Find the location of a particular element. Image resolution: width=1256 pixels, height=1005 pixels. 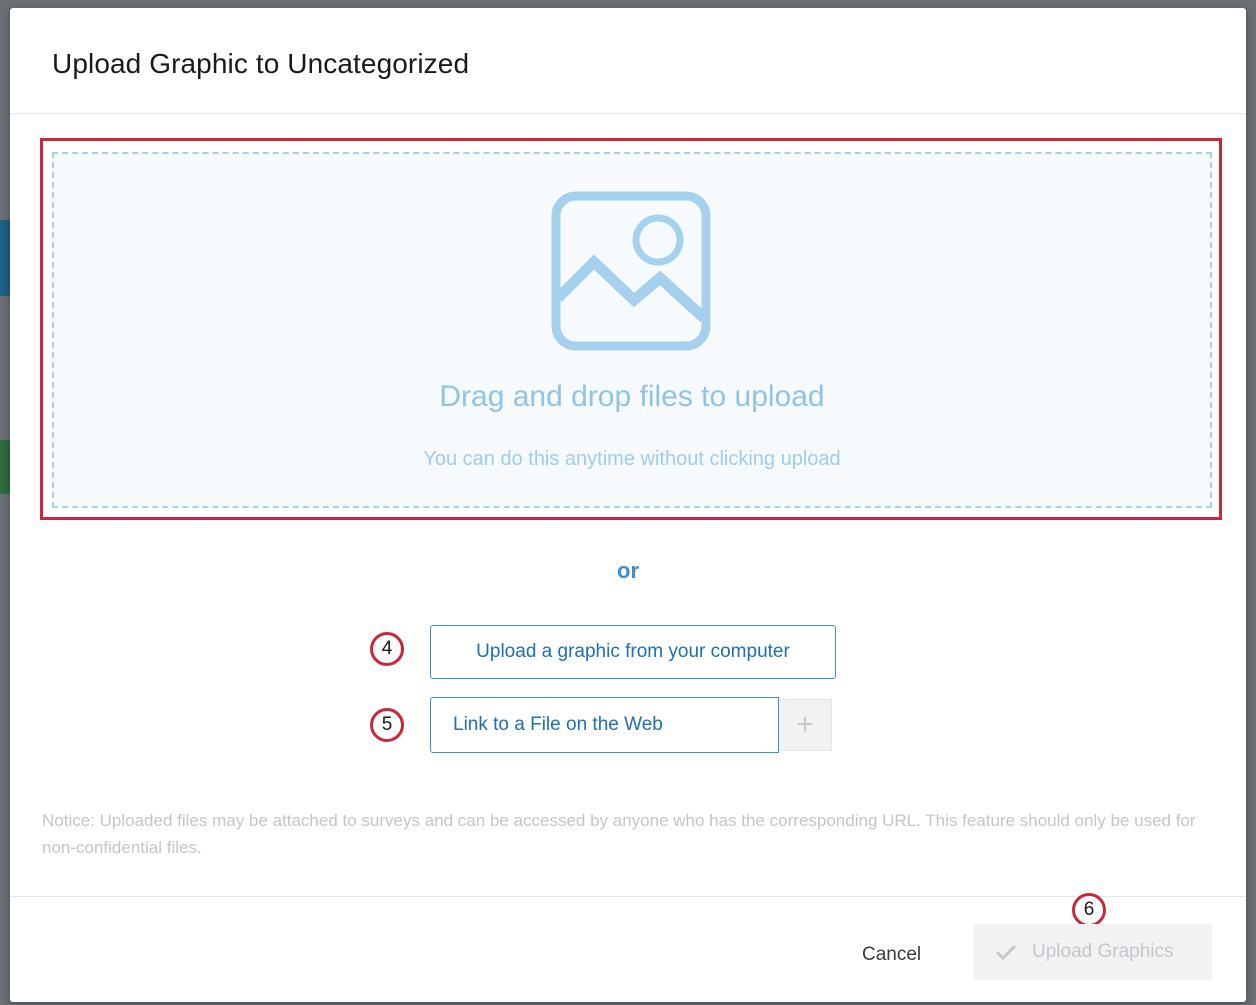

link-to-web-file-button: Link to a File on the Web is located at coordinates (604, 725).